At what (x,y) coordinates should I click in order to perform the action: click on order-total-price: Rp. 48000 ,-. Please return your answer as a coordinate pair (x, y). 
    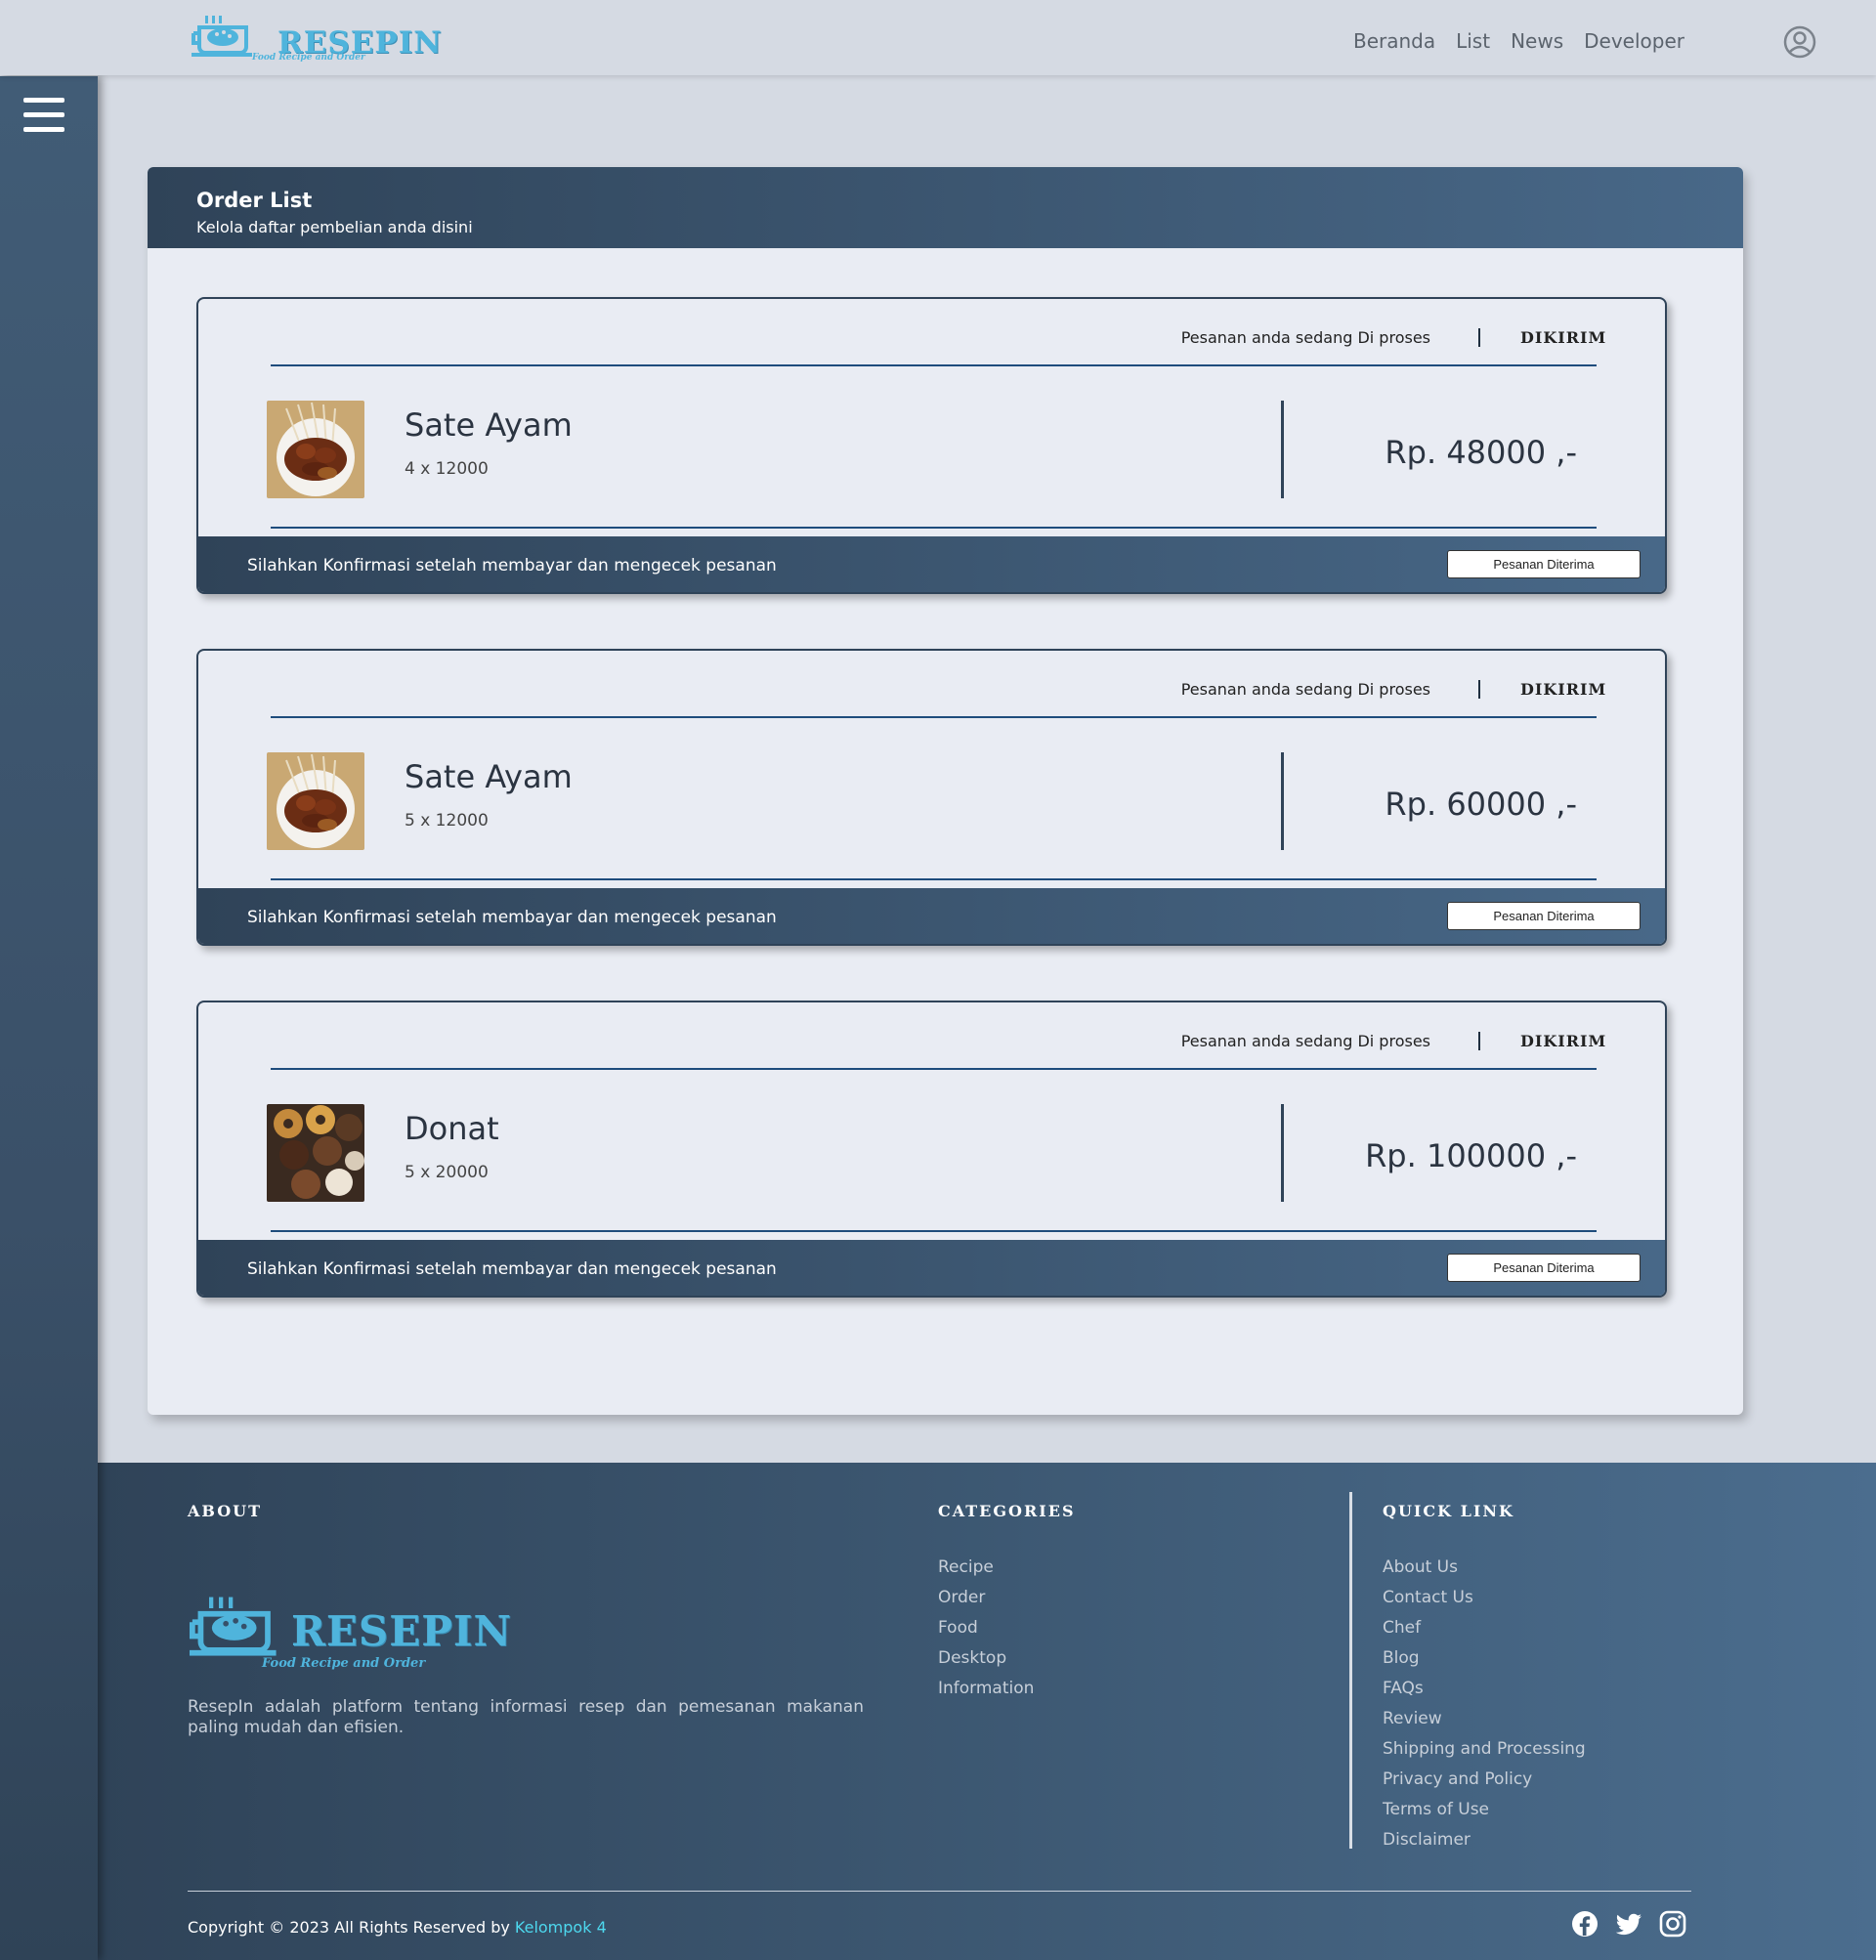
    Looking at the image, I should click on (1481, 452).